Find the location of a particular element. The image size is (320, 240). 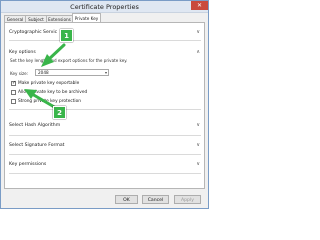

arrow-1-line is located at coordinates (56, 52).